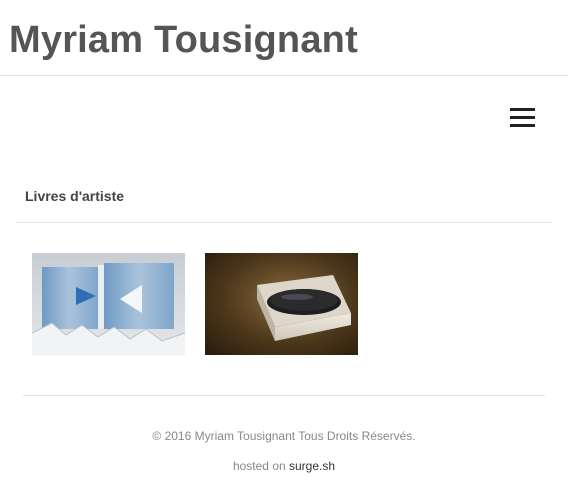 The height and width of the screenshot is (496, 568). What do you see at coordinates (312, 466) in the screenshot?
I see `surge-link: surge.sh` at bounding box center [312, 466].